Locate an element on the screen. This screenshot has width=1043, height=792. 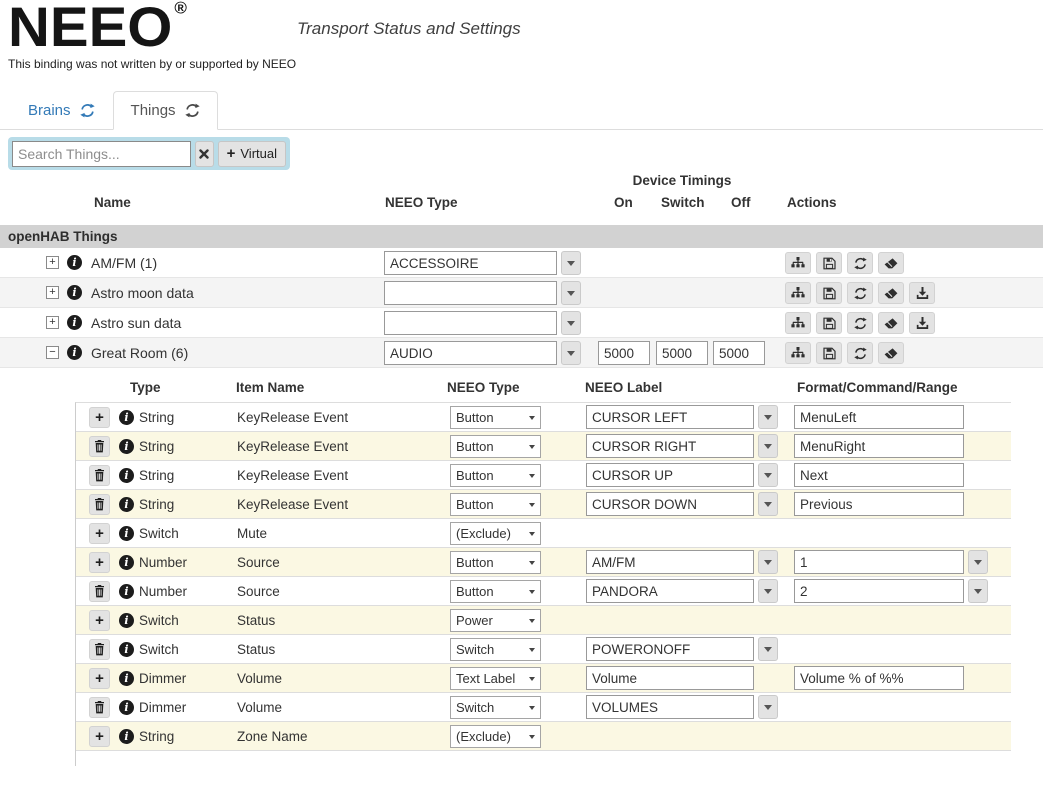
collapse-icon: − is located at coordinates (52, 352).